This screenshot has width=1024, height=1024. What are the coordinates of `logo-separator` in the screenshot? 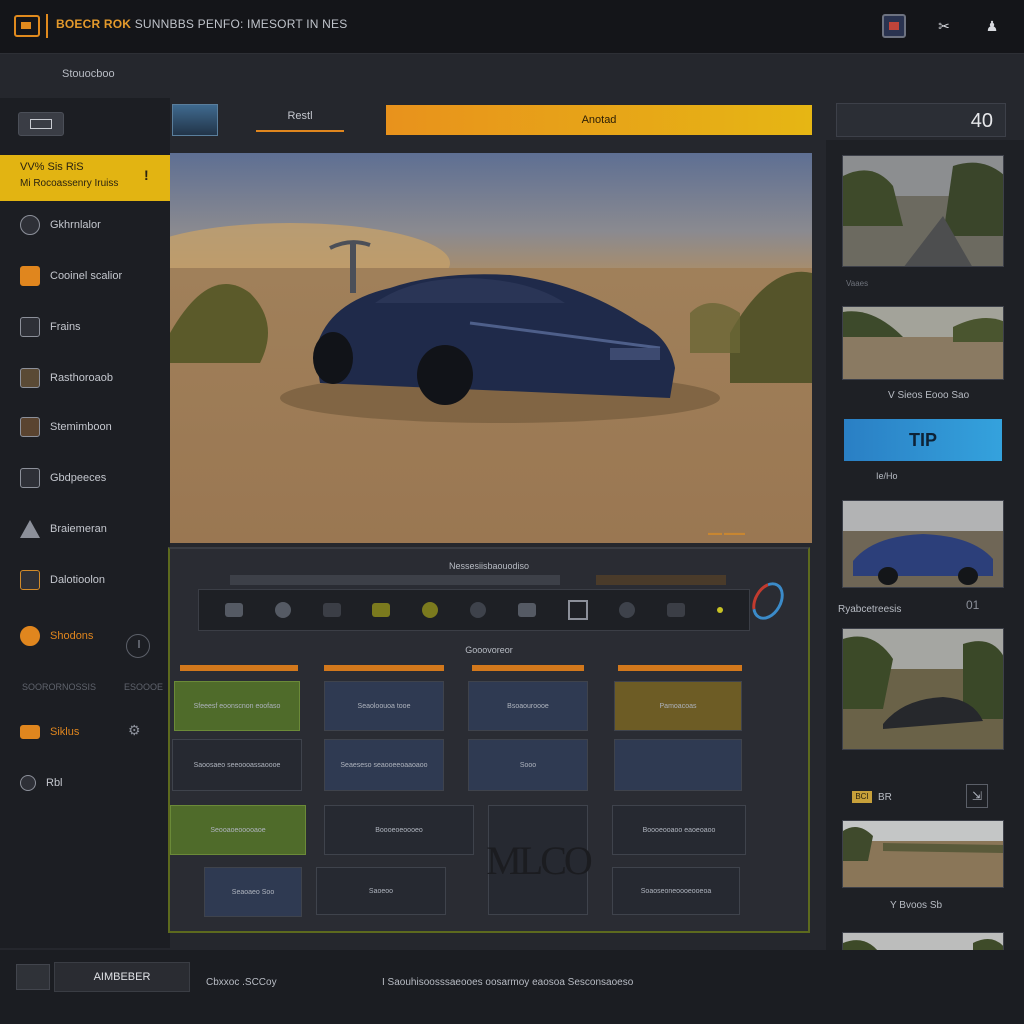 It's located at (47, 26).